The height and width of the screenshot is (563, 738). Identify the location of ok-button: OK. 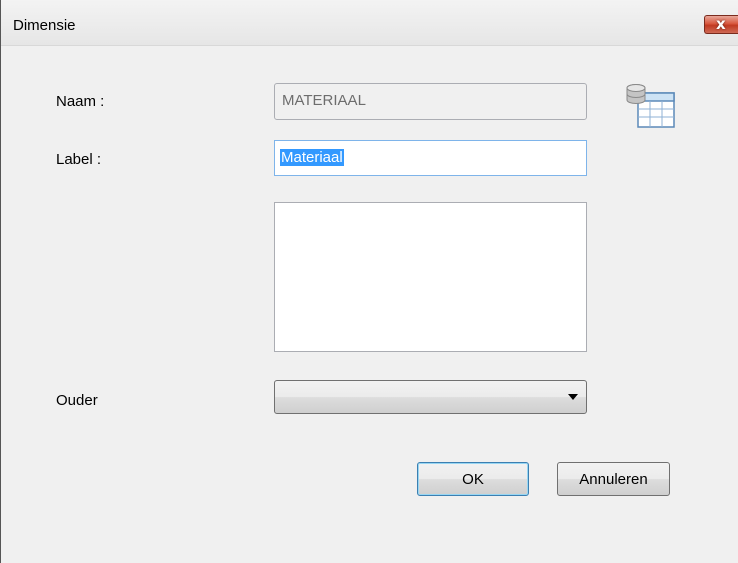
(473, 479).